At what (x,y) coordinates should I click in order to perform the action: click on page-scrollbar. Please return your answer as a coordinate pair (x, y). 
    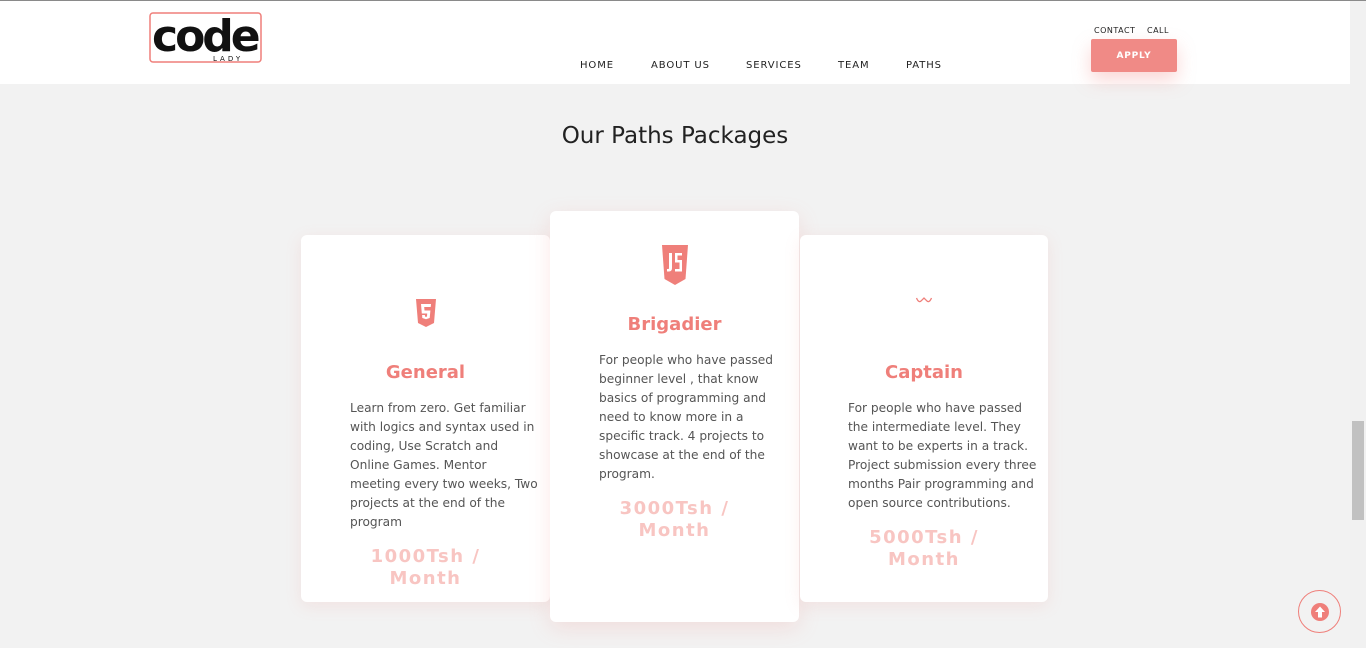
    Looking at the image, I should click on (1358, 324).